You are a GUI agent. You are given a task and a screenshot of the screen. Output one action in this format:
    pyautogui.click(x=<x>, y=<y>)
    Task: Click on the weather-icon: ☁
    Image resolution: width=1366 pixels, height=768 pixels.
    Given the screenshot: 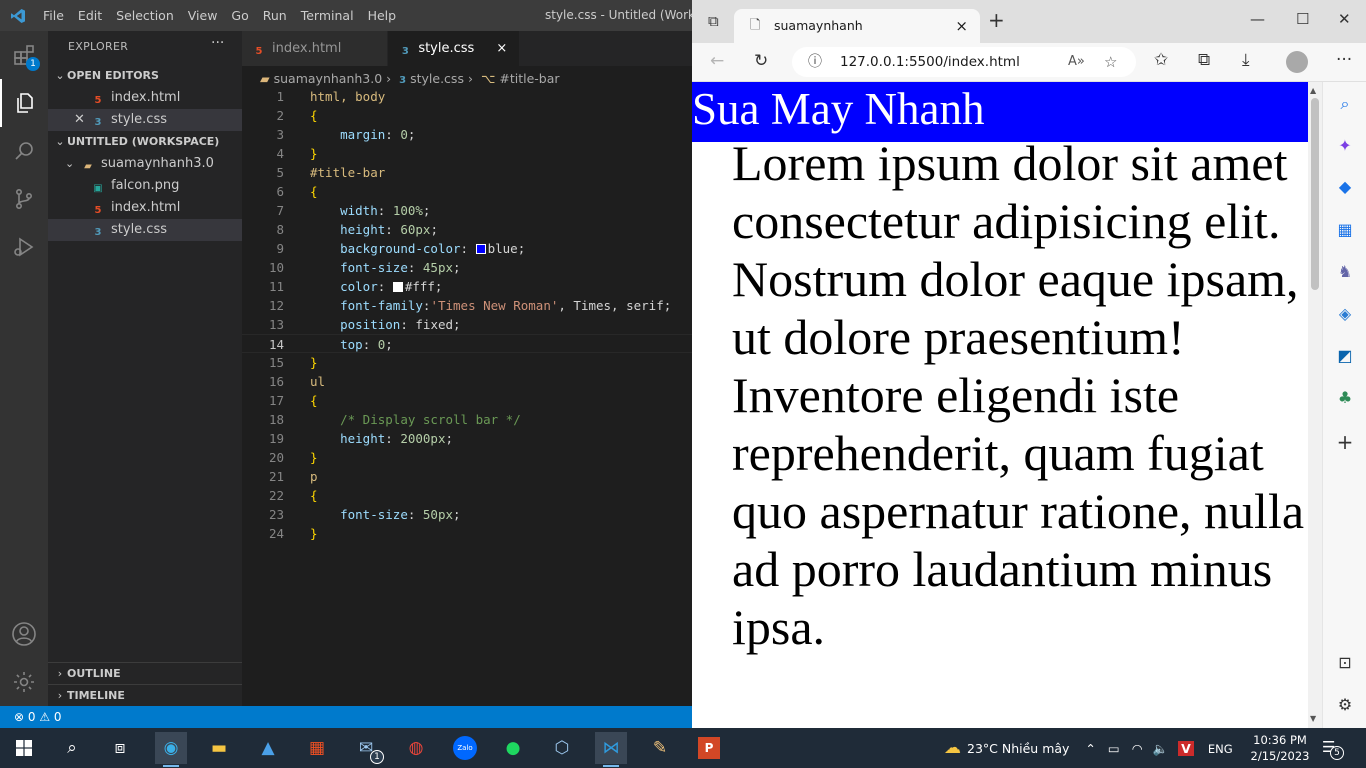 What is the action you would take?
    pyautogui.click(x=952, y=748)
    